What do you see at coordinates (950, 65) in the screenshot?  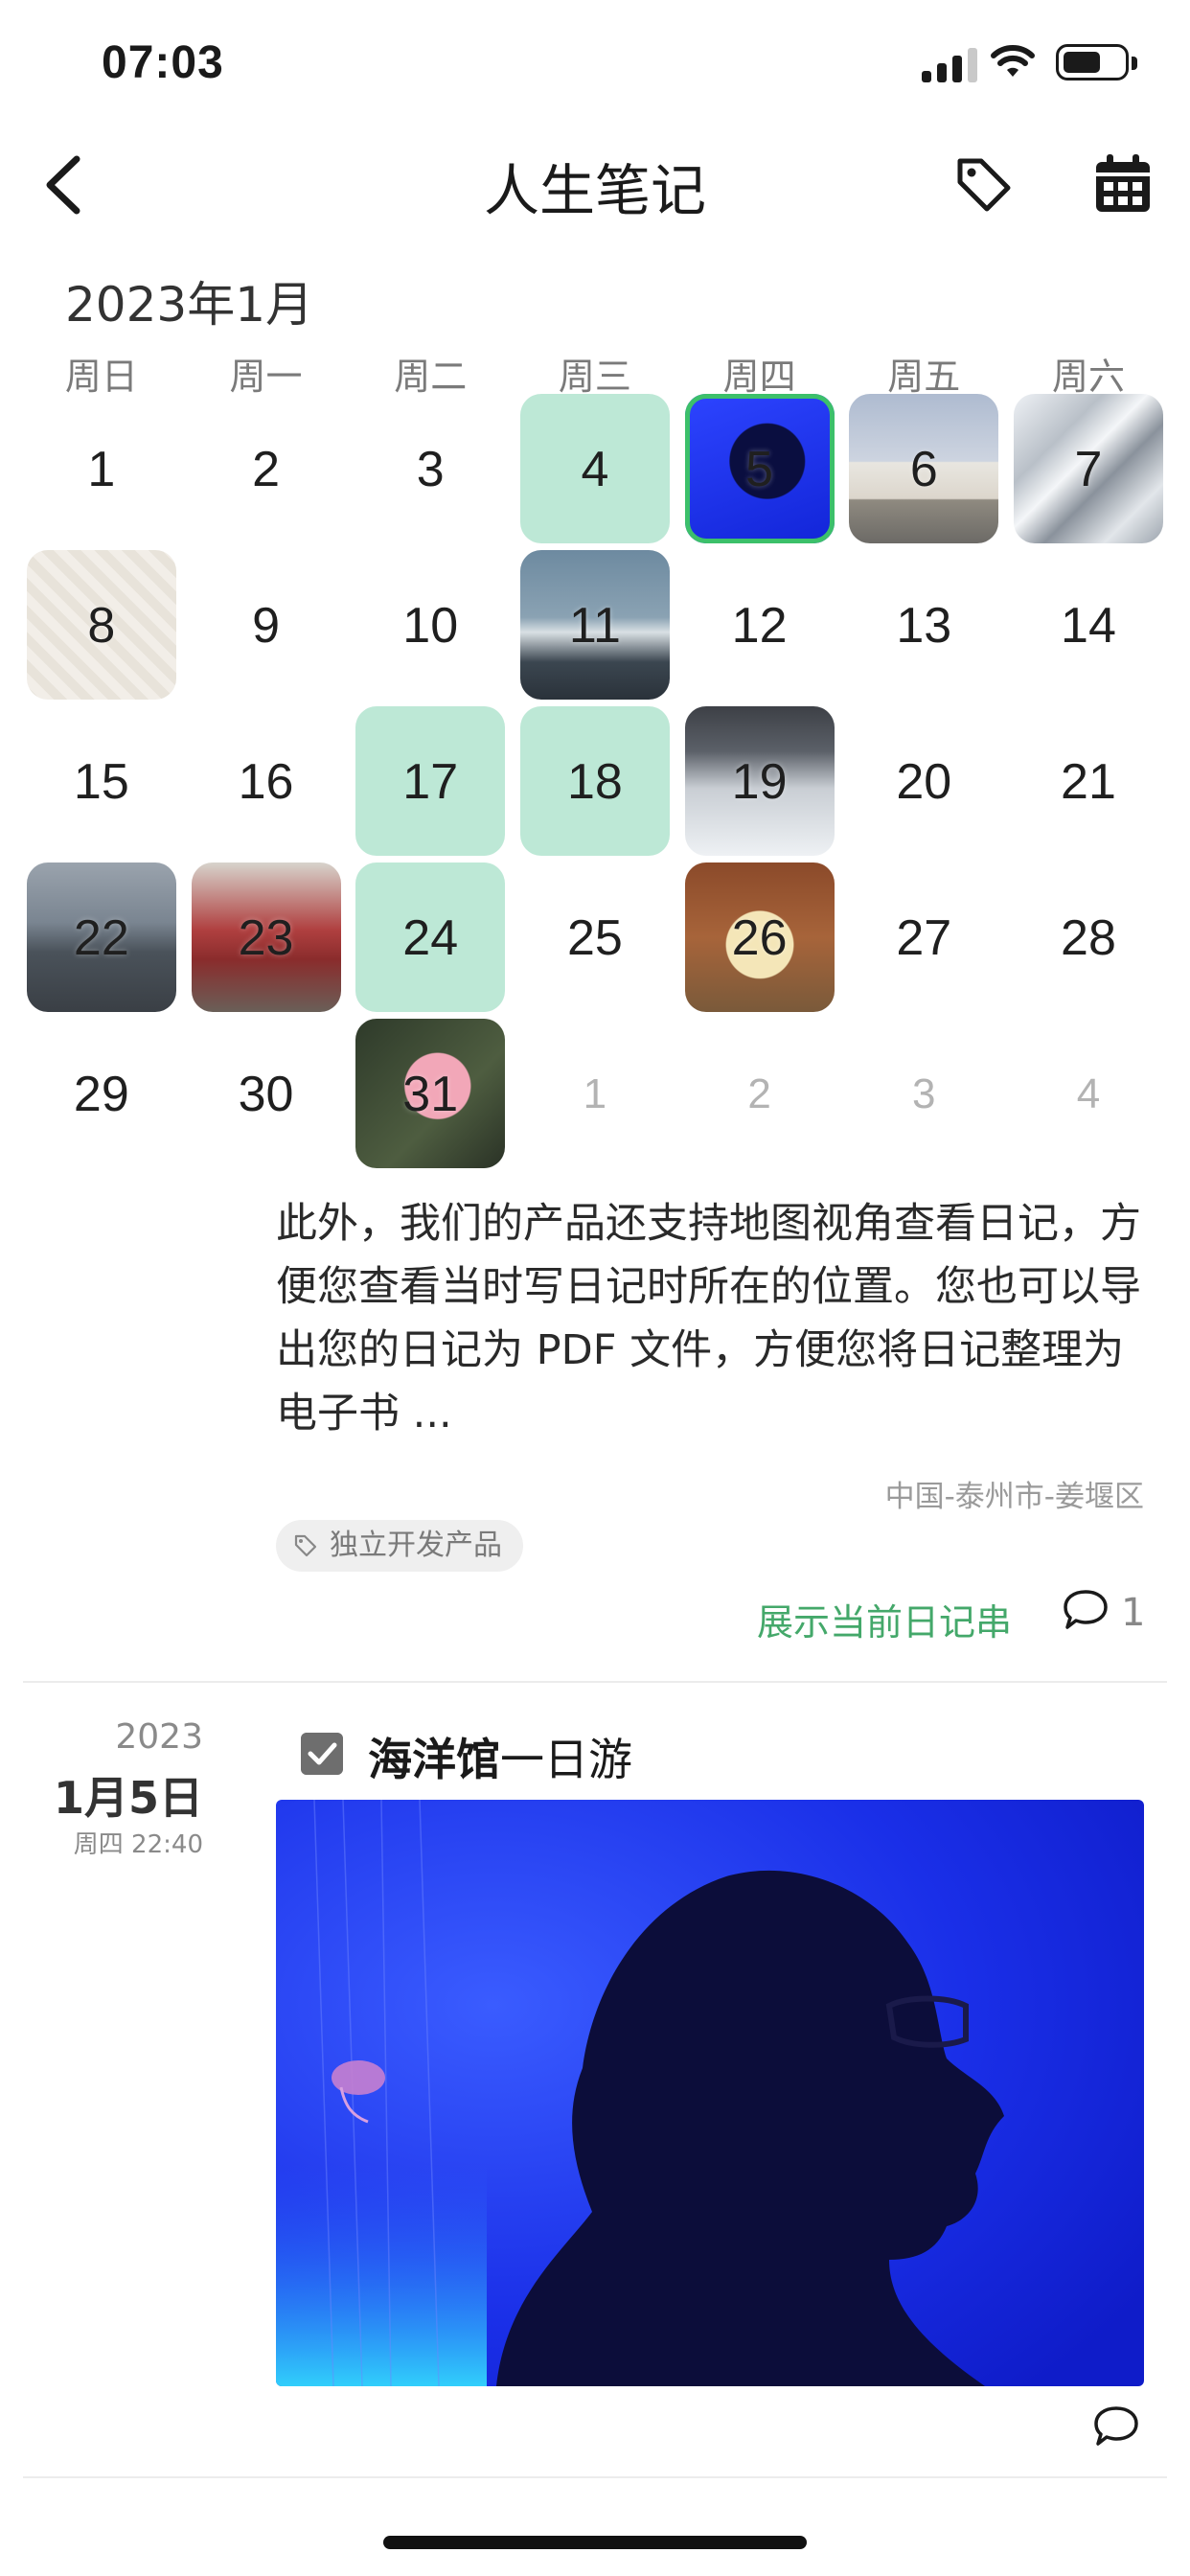 I see `signal-icon` at bounding box center [950, 65].